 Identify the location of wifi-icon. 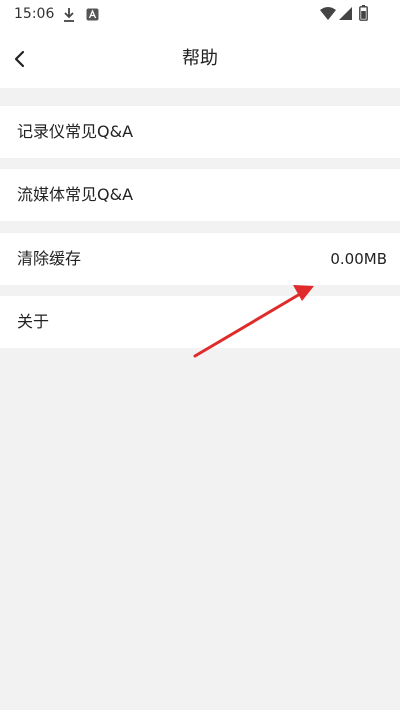
(328, 13).